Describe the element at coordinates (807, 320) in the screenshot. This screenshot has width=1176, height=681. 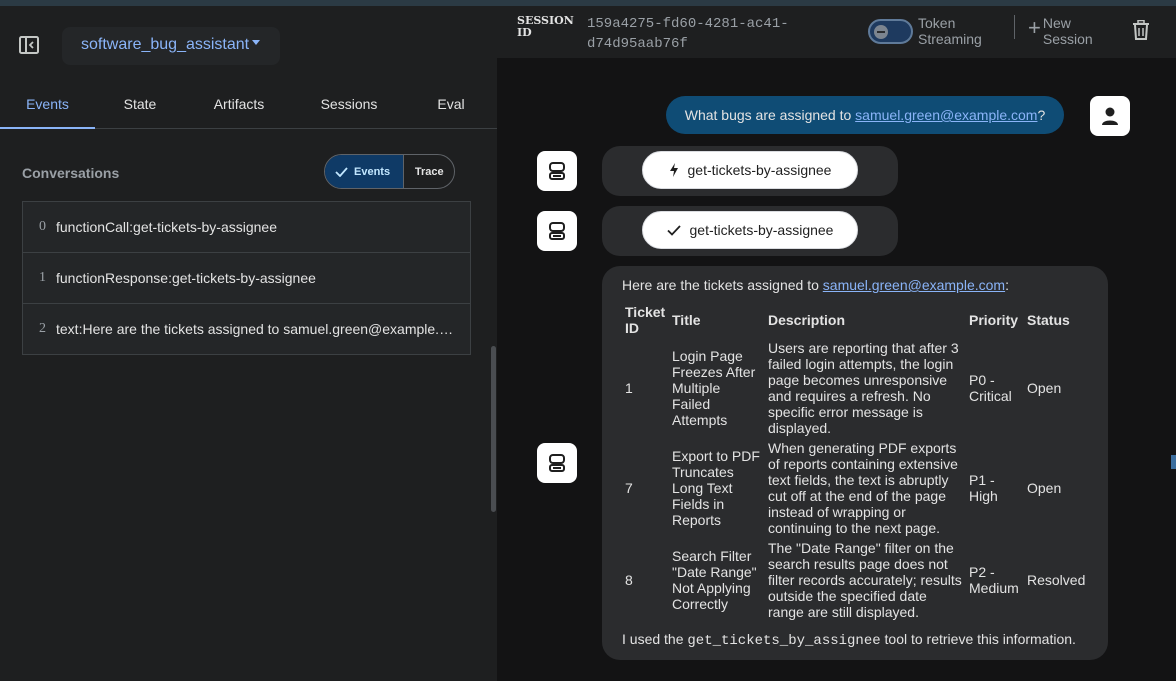
I see `column-header: Description` at that location.